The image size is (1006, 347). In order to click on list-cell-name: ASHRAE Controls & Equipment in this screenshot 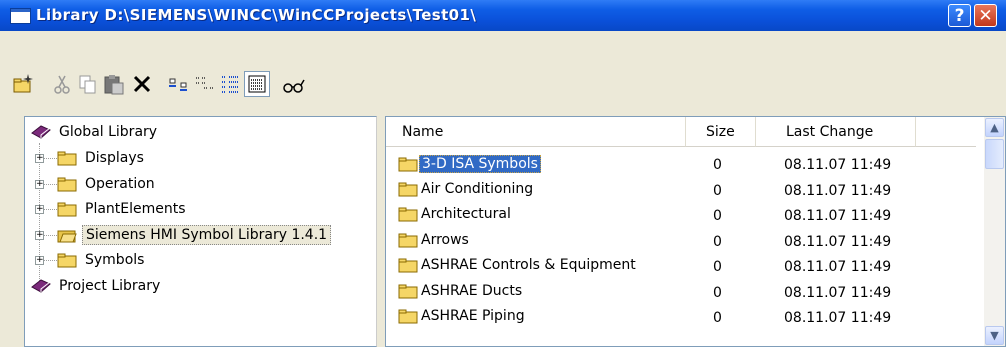, I will do `click(518, 265)`.